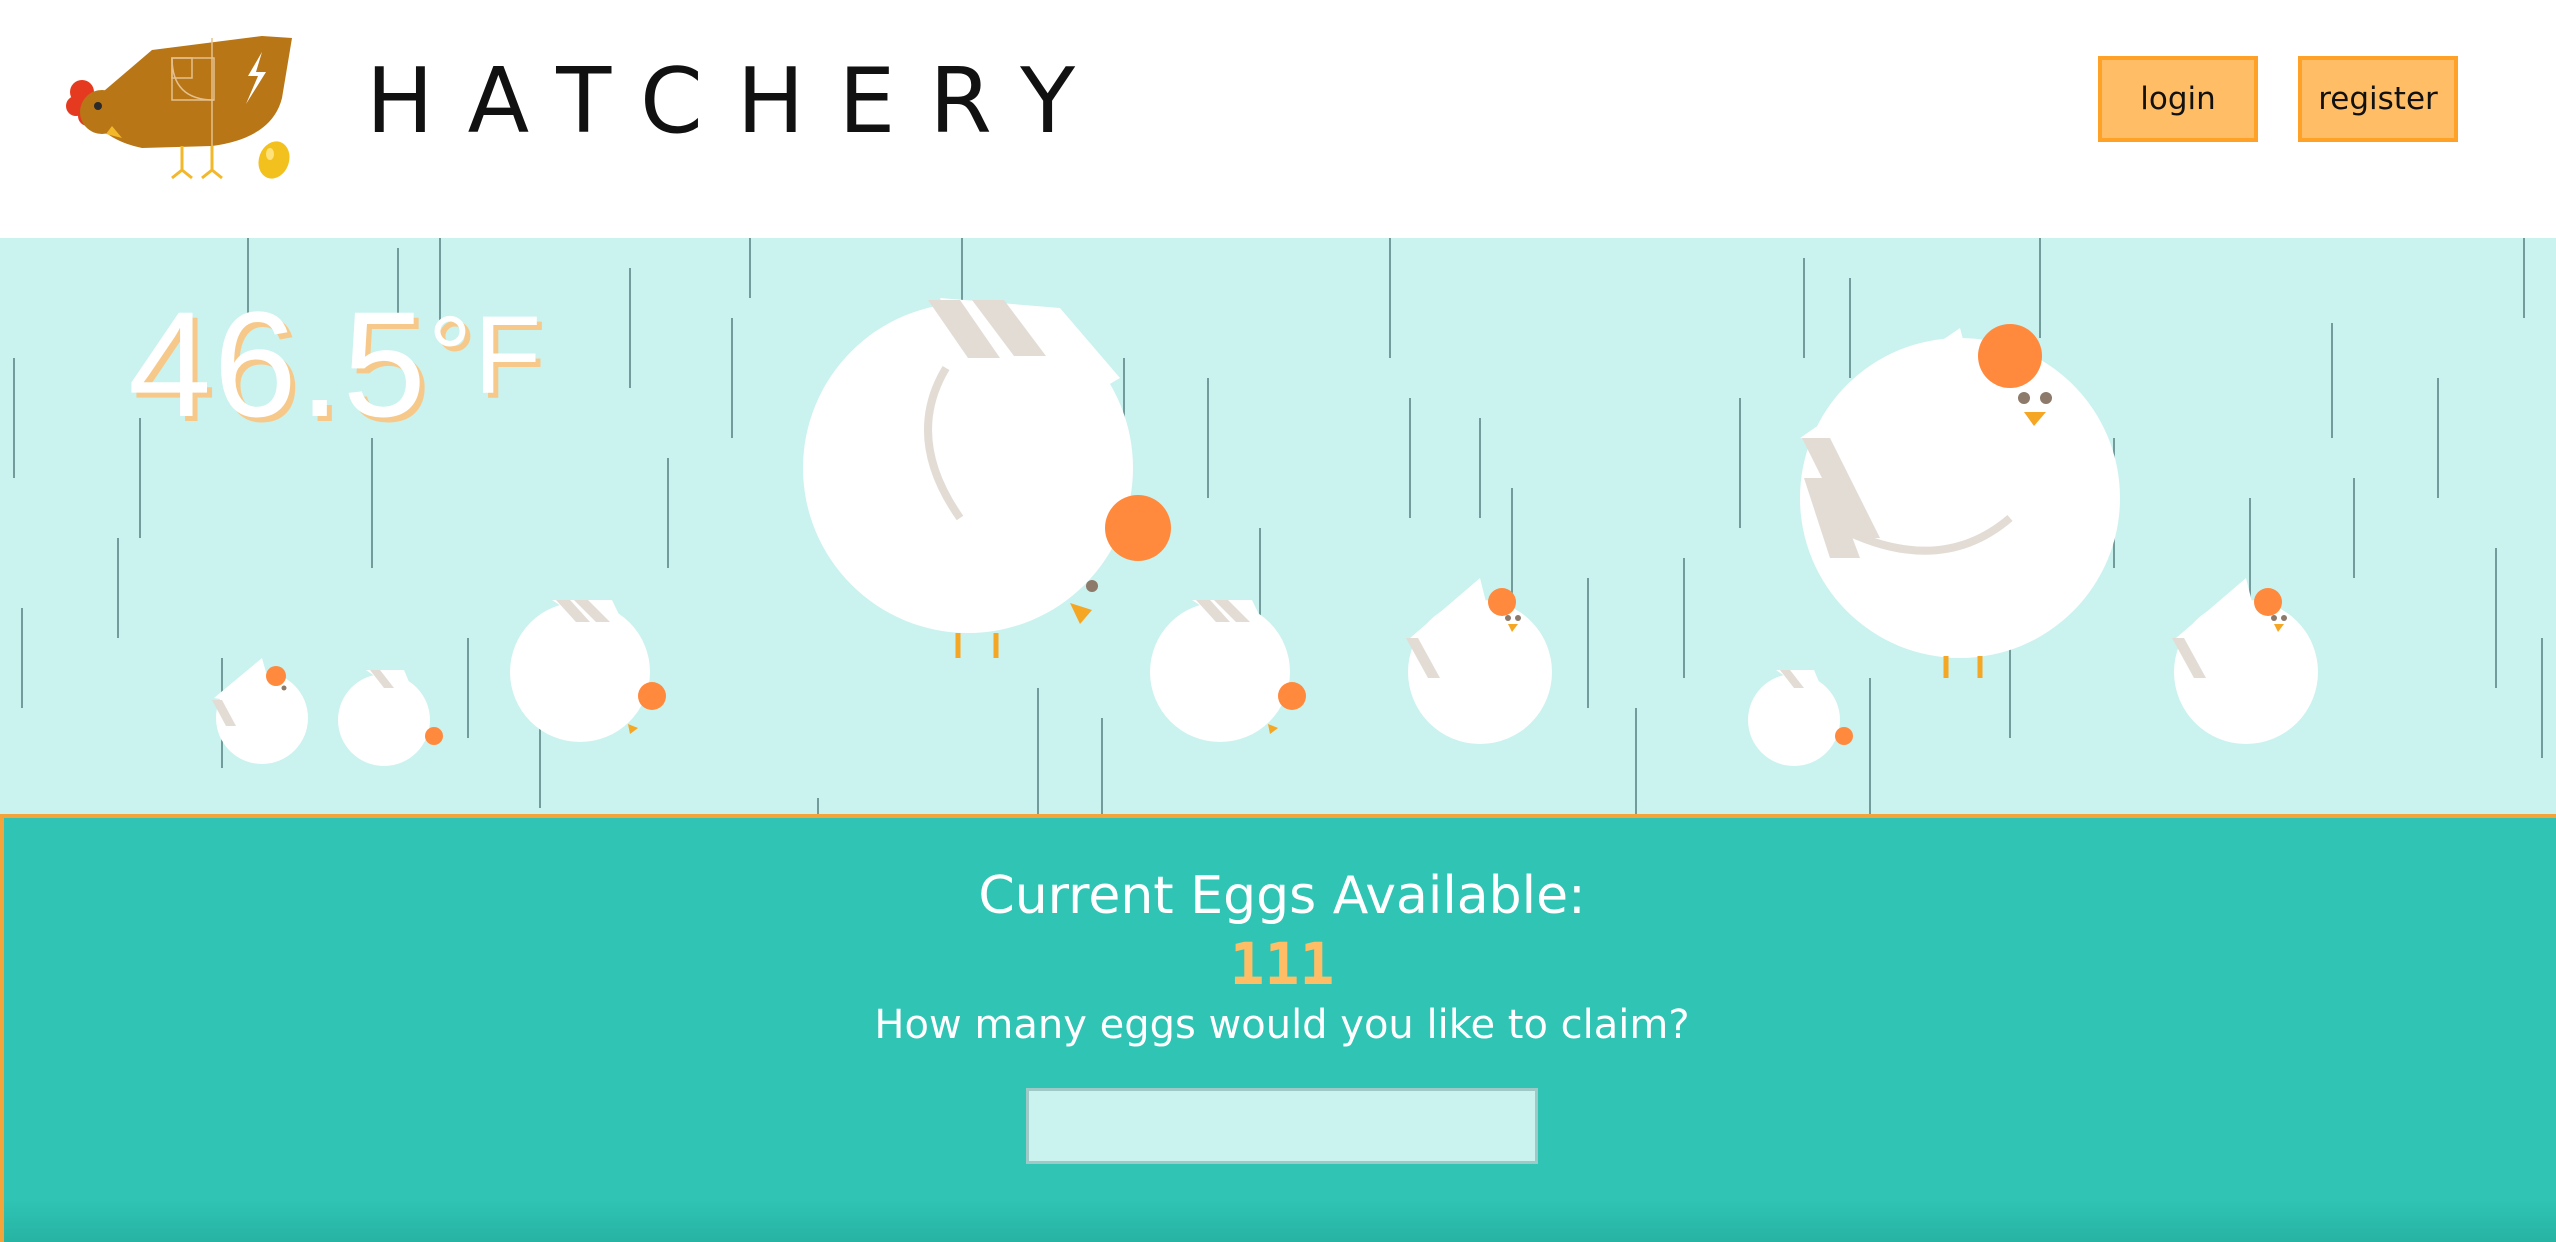  Describe the element at coordinates (278, 364) in the screenshot. I see `temperature-value: 46.5` at that location.